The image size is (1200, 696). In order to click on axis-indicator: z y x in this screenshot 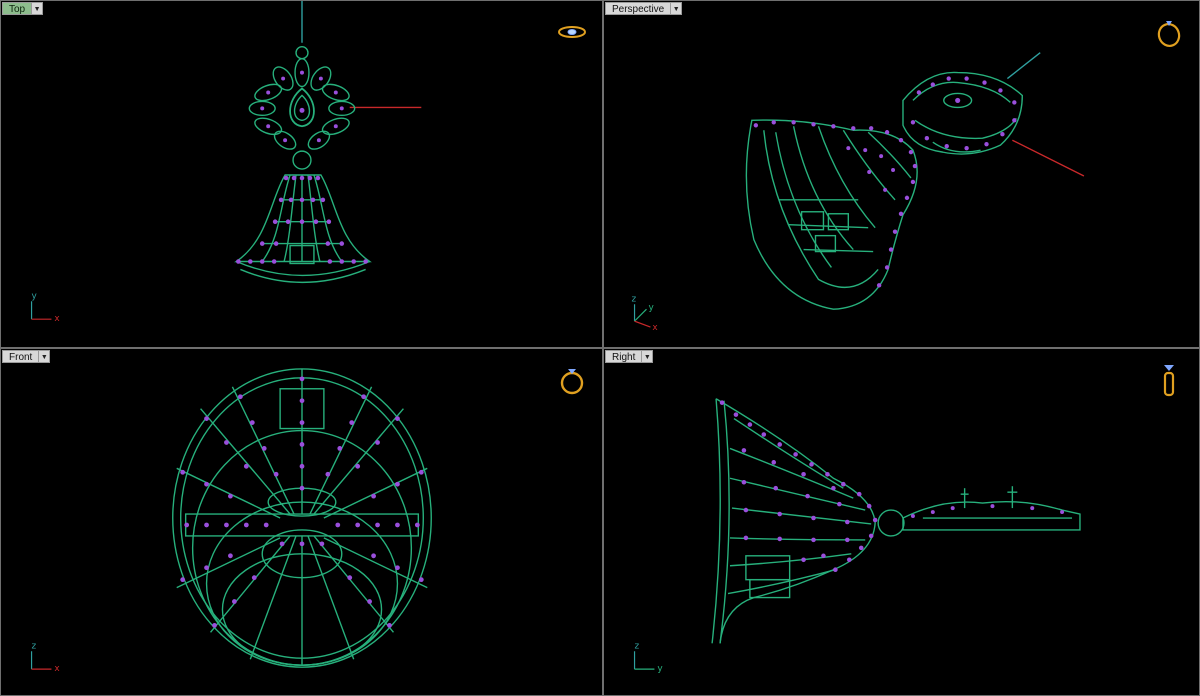, I will do `click(645, 313)`.